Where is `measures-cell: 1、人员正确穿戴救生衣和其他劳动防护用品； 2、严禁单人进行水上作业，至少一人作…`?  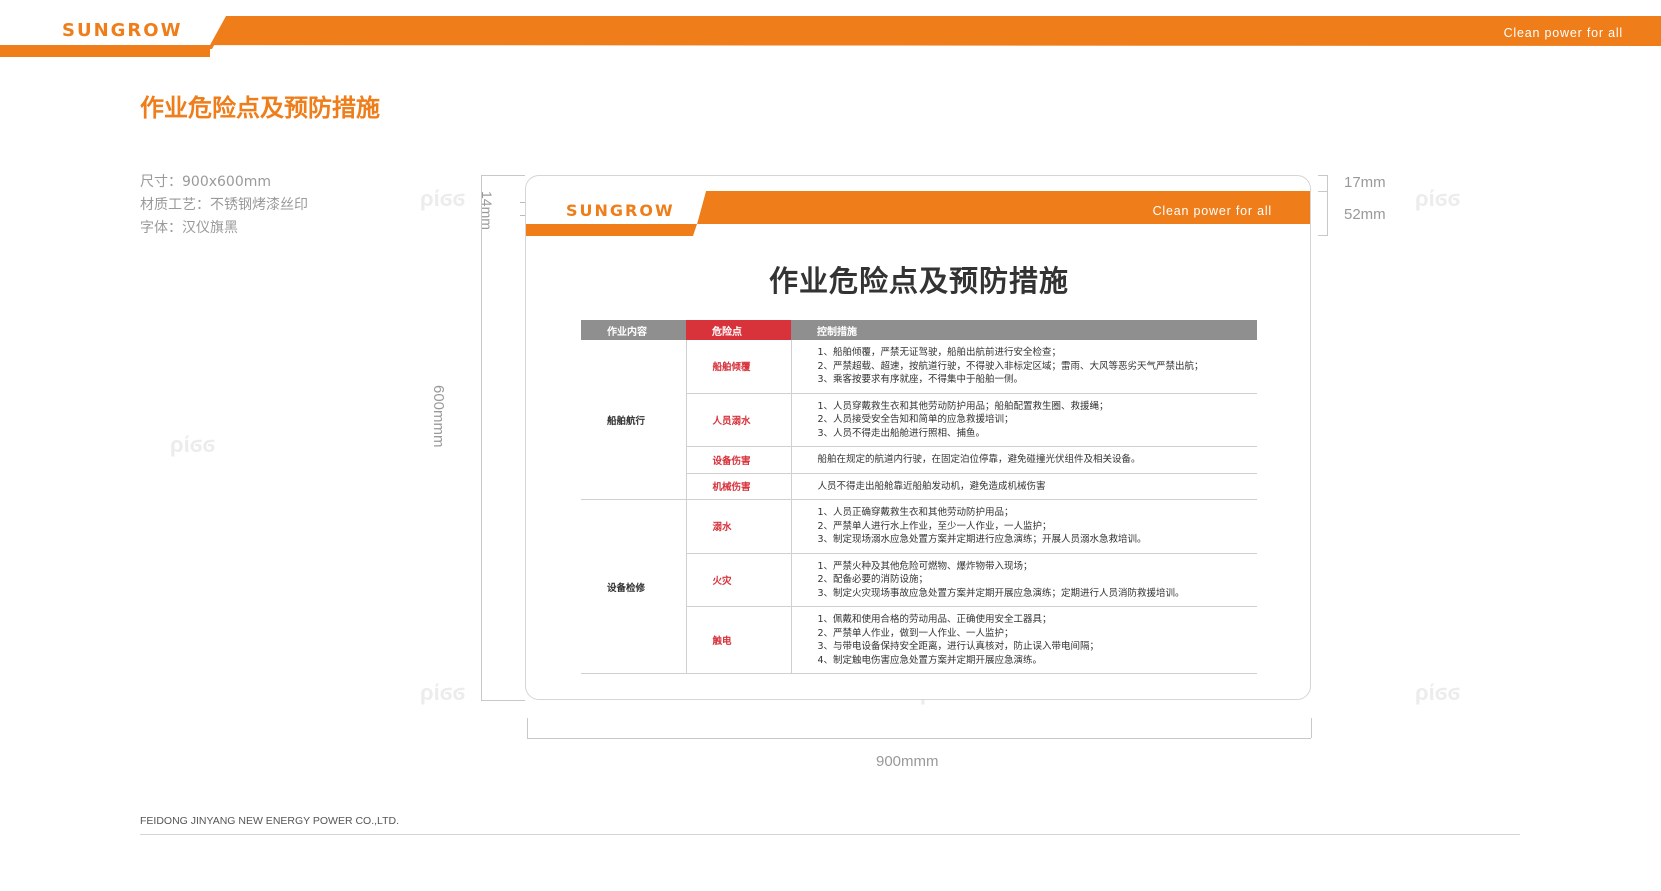
measures-cell: 1、人员正确穿戴救生衣和其他劳动防护用品； 2、严禁单人进行水上作业，至少一人作… is located at coordinates (1024, 526).